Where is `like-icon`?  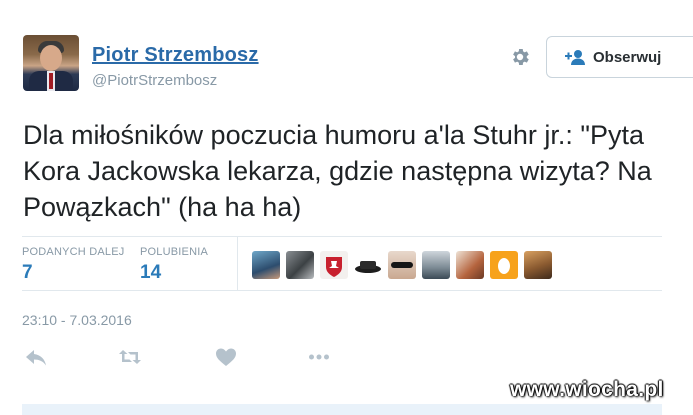
like-icon is located at coordinates (226, 357).